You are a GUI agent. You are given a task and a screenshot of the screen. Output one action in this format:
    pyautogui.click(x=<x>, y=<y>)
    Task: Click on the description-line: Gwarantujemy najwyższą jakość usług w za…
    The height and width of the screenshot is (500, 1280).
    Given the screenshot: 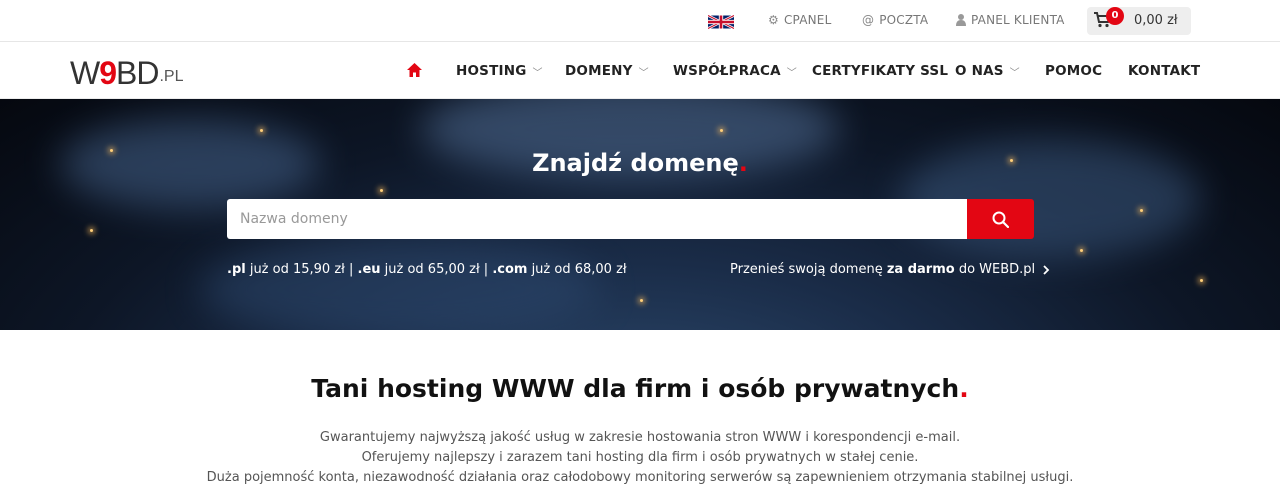 What is the action you would take?
    pyautogui.click(x=640, y=437)
    